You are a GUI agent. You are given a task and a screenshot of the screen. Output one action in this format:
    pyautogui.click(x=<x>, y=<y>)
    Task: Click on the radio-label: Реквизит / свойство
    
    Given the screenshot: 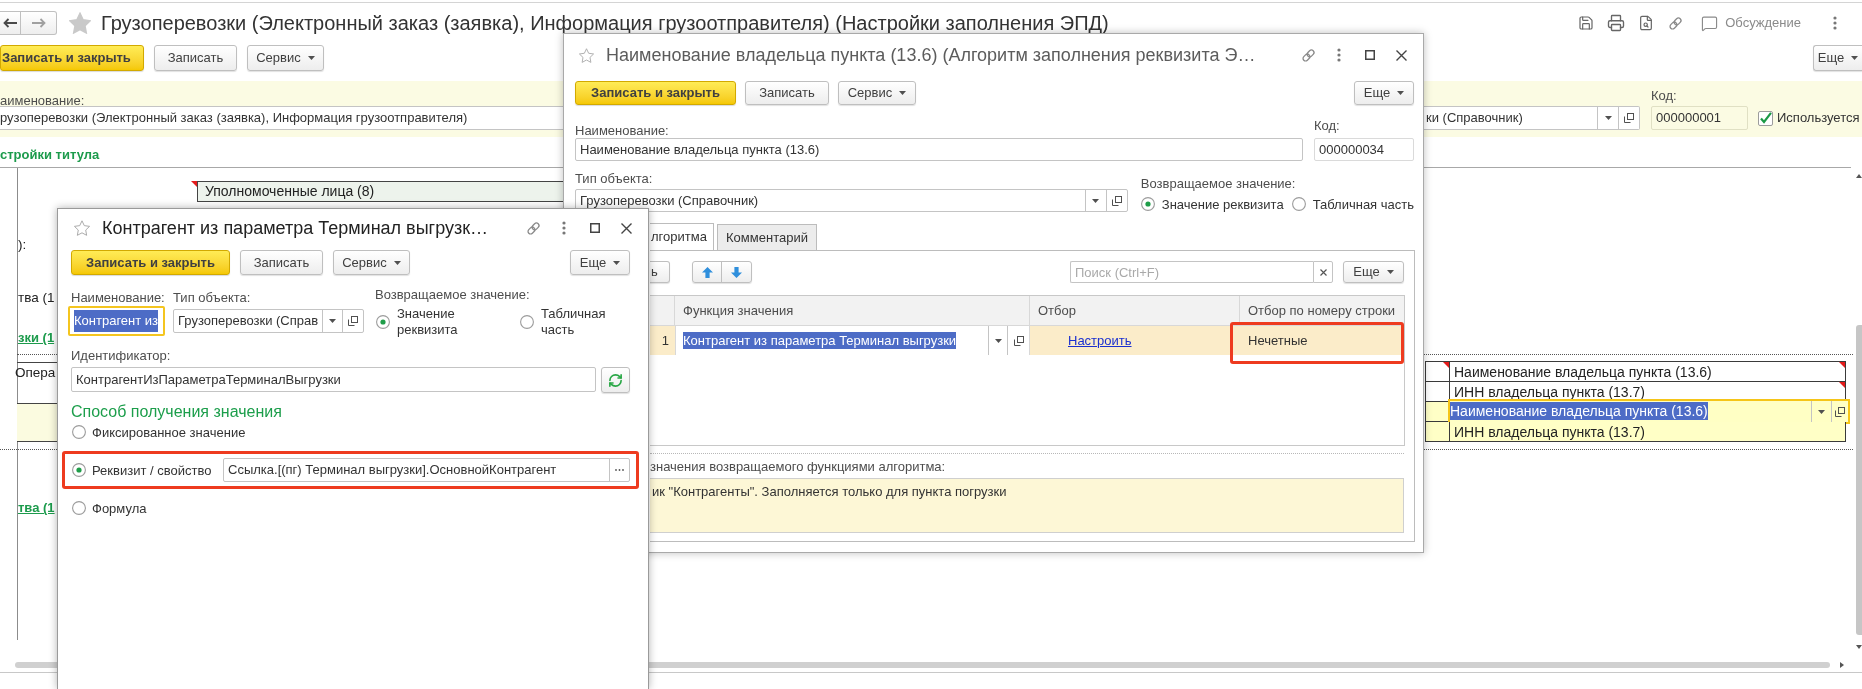 What is the action you would take?
    pyautogui.click(x=152, y=470)
    